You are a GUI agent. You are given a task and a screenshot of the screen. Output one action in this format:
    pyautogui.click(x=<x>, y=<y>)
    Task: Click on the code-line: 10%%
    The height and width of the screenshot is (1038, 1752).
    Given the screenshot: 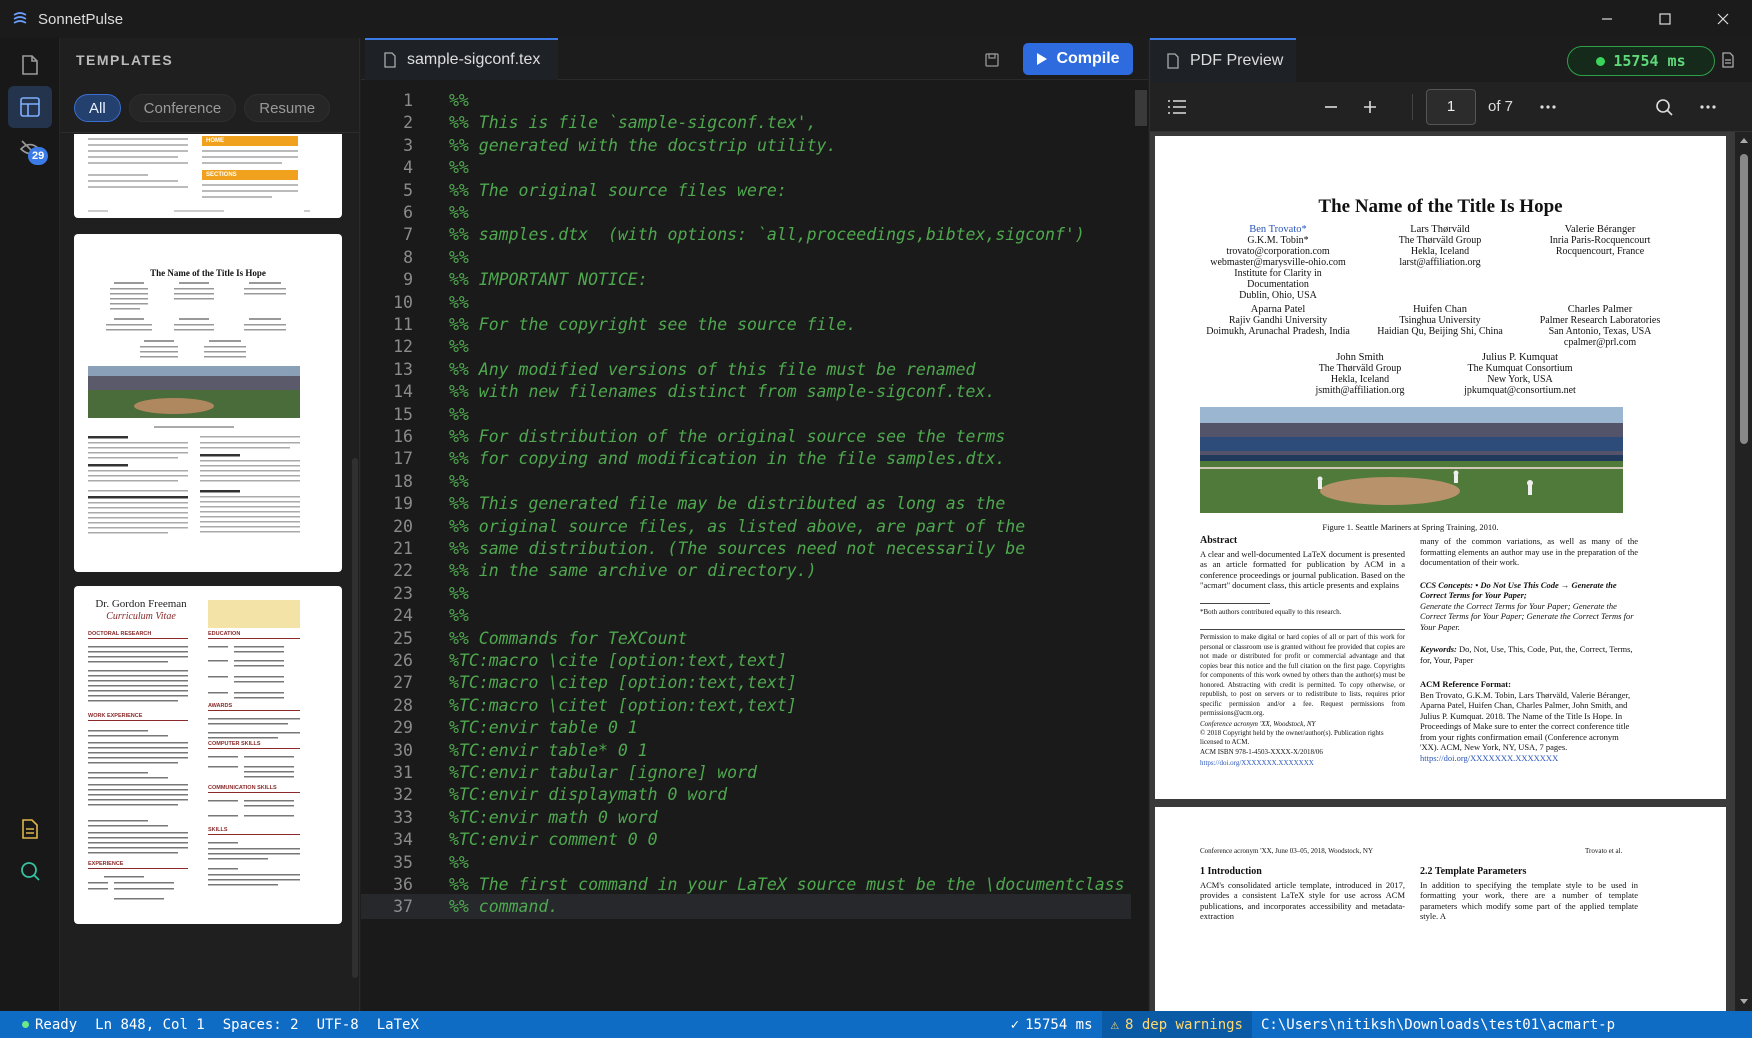 What is the action you would take?
    pyautogui.click(x=746, y=302)
    